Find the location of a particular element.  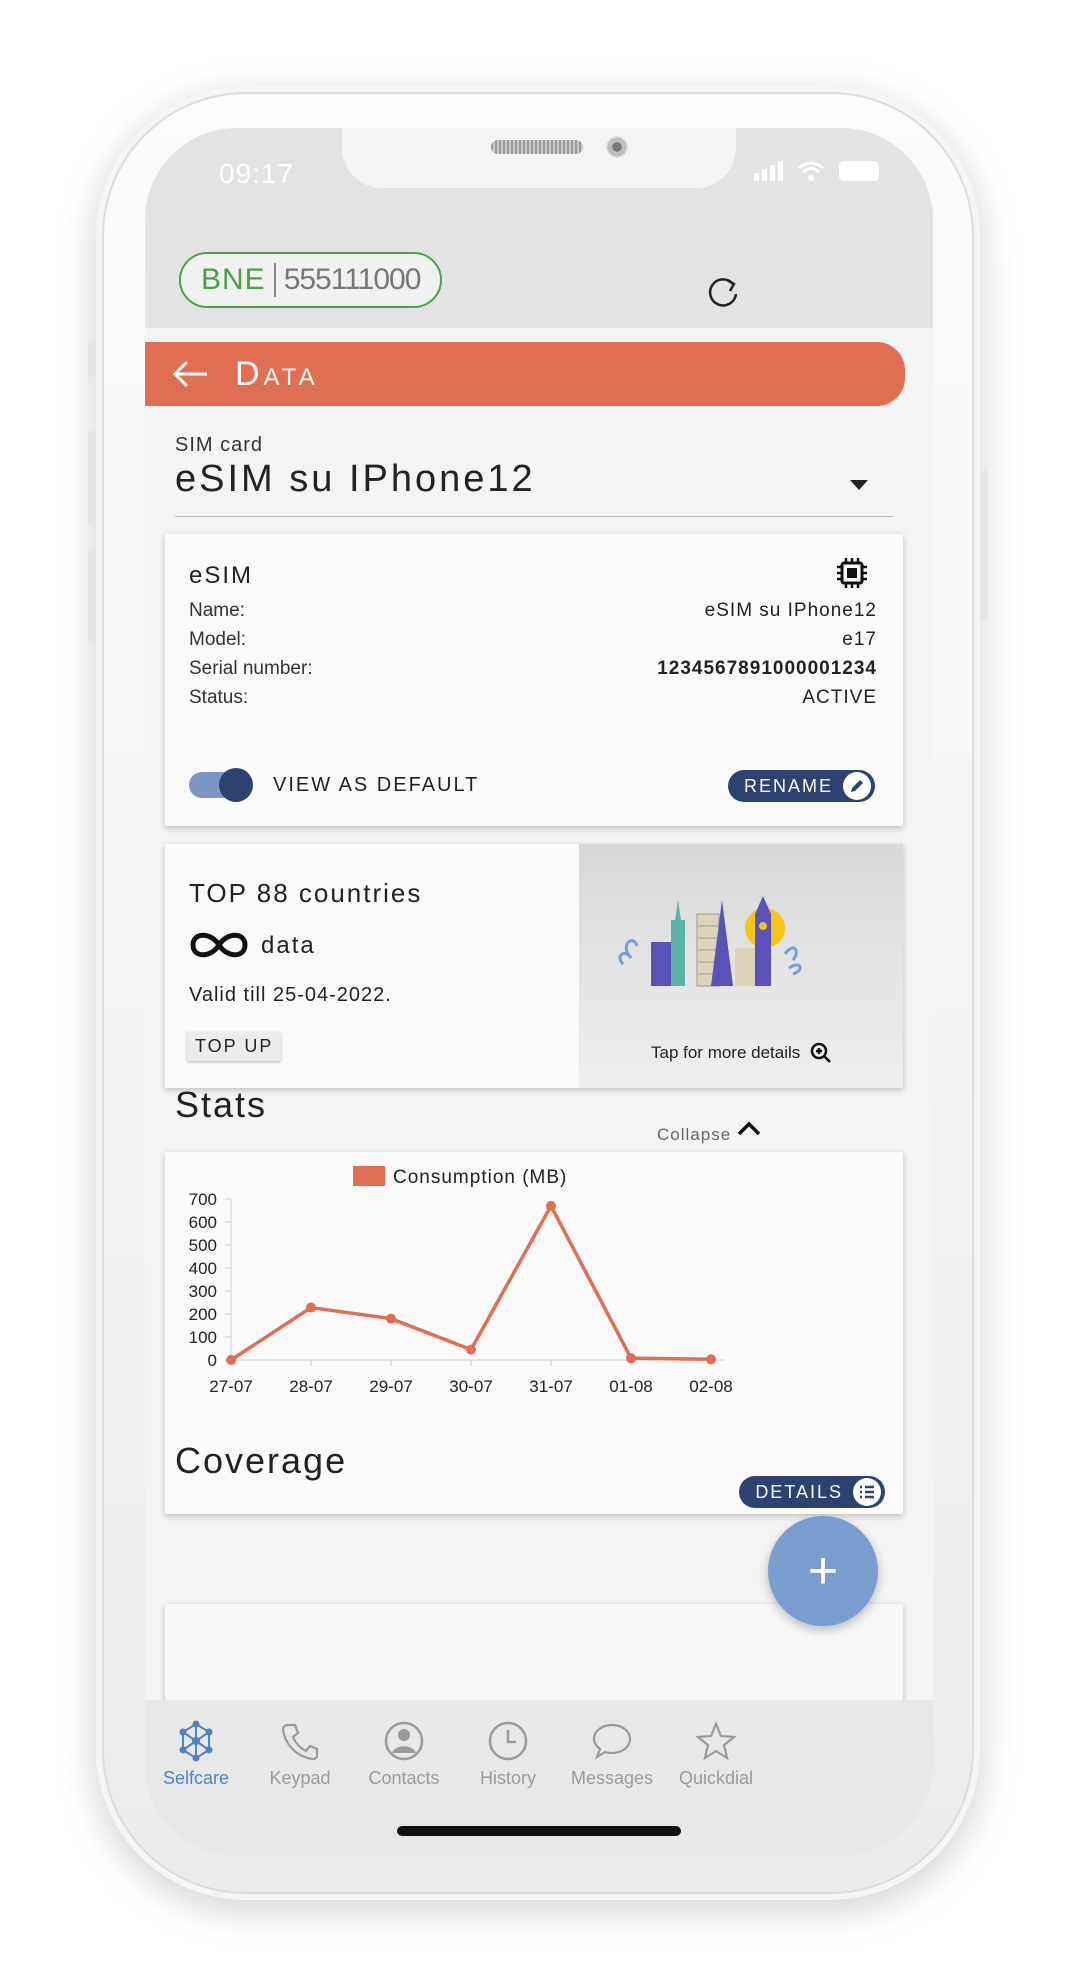

contact-icon is located at coordinates (404, 1741).